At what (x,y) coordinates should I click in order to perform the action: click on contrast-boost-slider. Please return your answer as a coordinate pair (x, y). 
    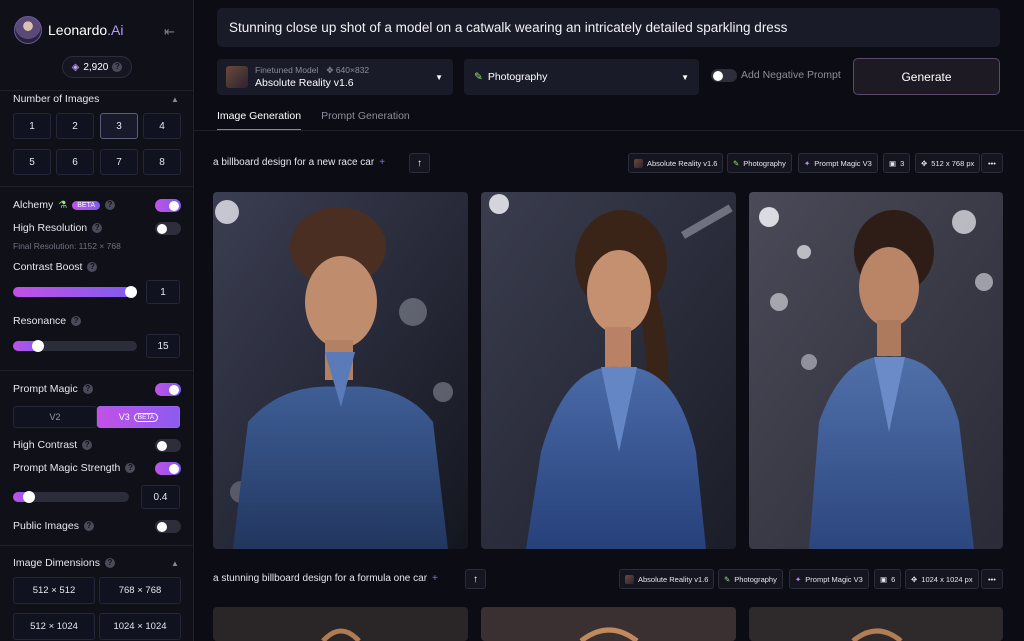
    Looking at the image, I should click on (75, 292).